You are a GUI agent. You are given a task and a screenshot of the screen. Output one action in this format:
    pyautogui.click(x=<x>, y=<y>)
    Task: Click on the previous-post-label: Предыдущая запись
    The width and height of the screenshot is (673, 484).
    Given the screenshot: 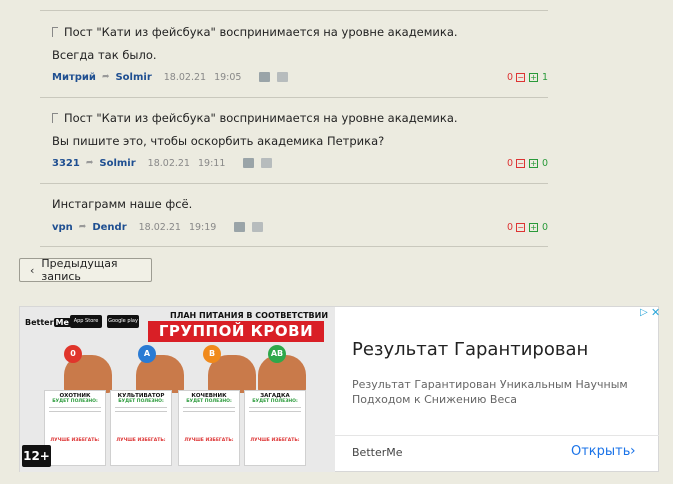 What is the action you would take?
    pyautogui.click(x=79, y=270)
    